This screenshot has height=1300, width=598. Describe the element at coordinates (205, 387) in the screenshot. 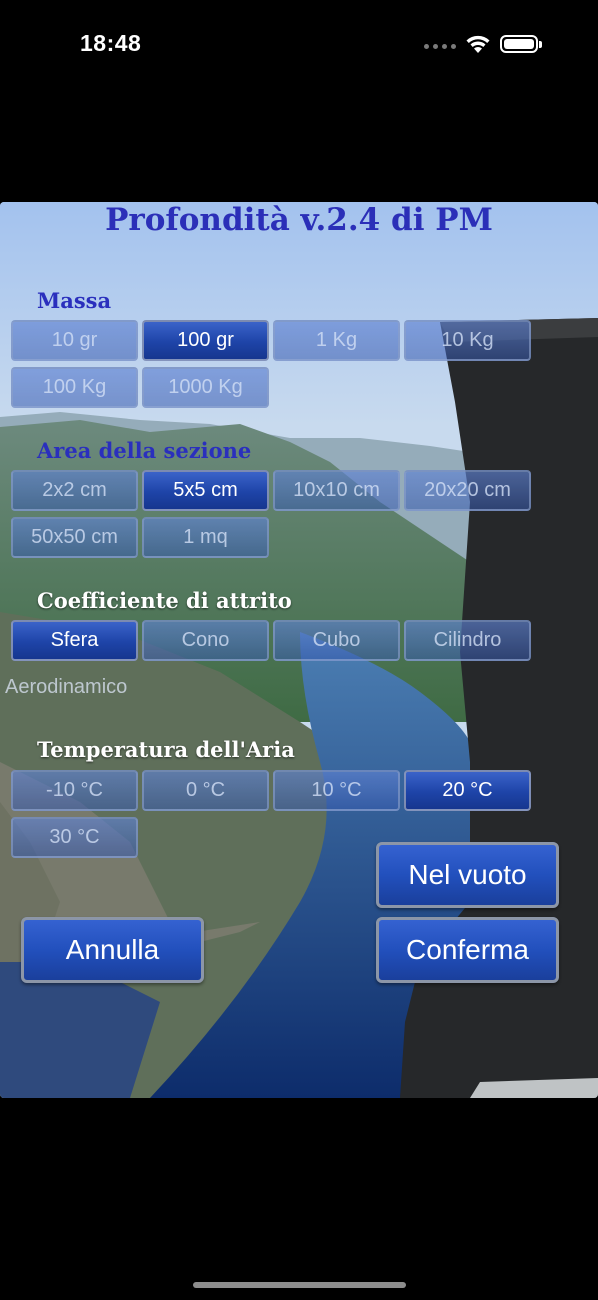

I see `massa-1000kg-button: 1000 Kg` at that location.